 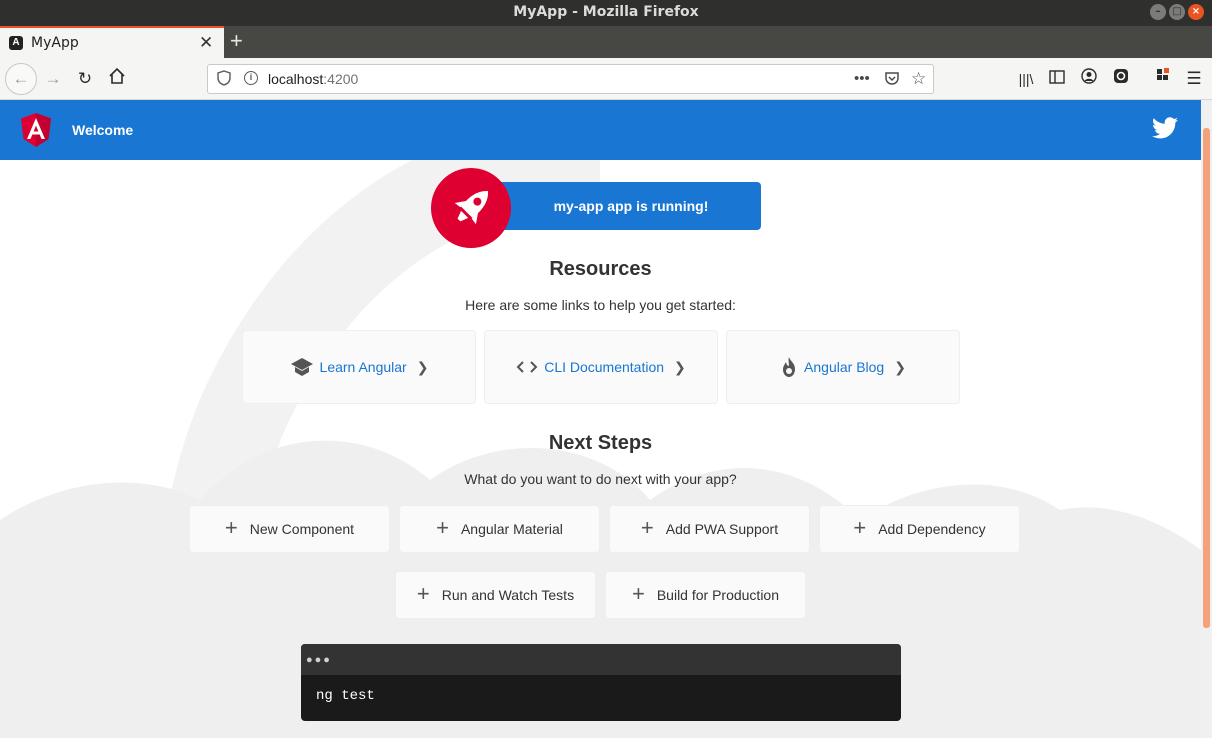 What do you see at coordinates (600, 443) in the screenshot?
I see `next-steps-heading: Next Steps` at bounding box center [600, 443].